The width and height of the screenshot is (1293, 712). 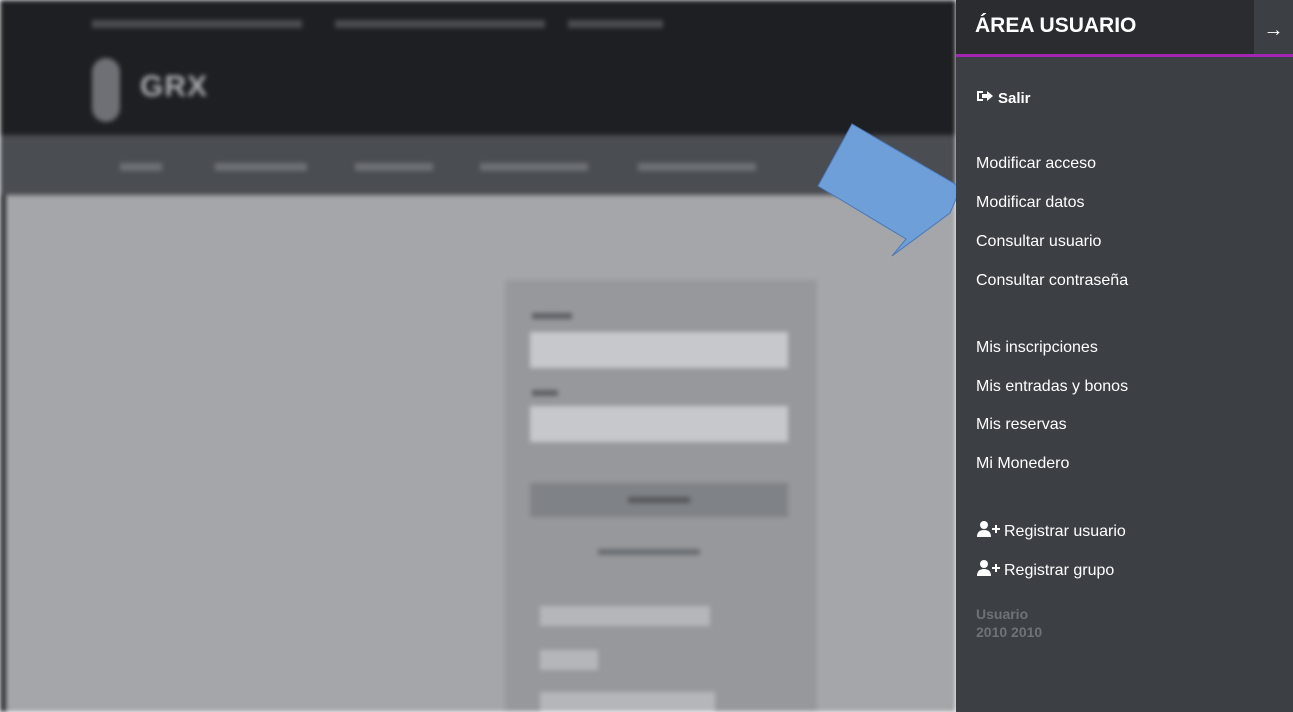 I want to click on register-group-link: Registrar grupo, so click(x=1045, y=570).